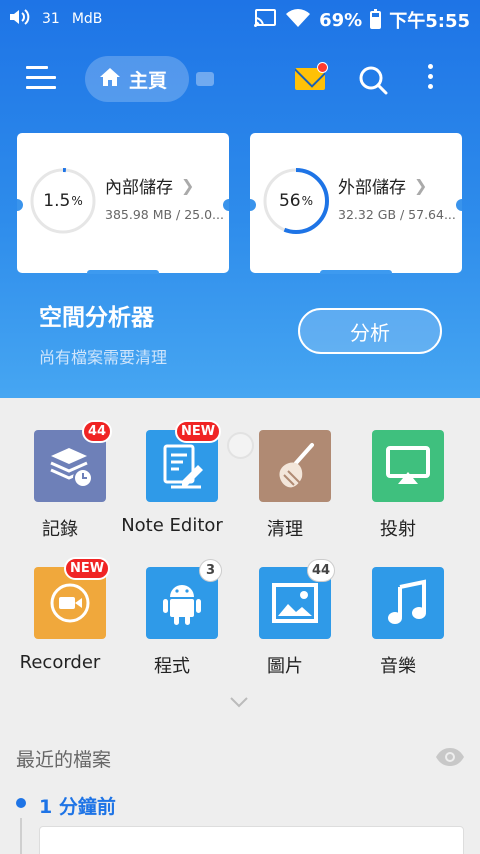 The height and width of the screenshot is (854, 480). What do you see at coordinates (21, 836) in the screenshot?
I see `timeline-line` at bounding box center [21, 836].